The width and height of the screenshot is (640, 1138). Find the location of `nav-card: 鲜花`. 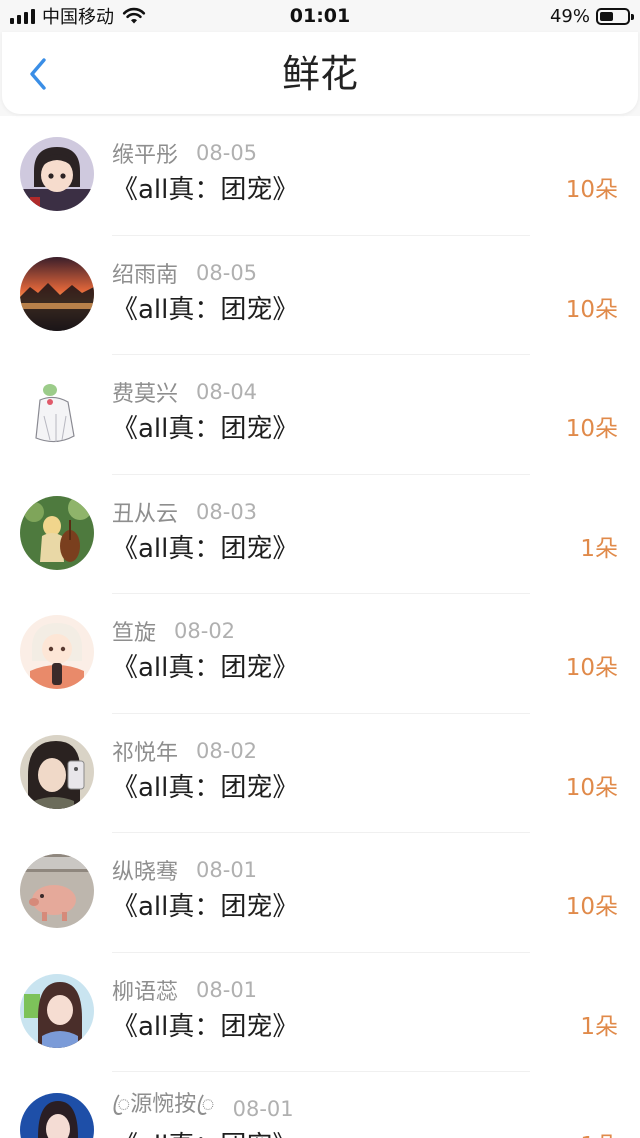

nav-card: 鲜花 is located at coordinates (320, 73).